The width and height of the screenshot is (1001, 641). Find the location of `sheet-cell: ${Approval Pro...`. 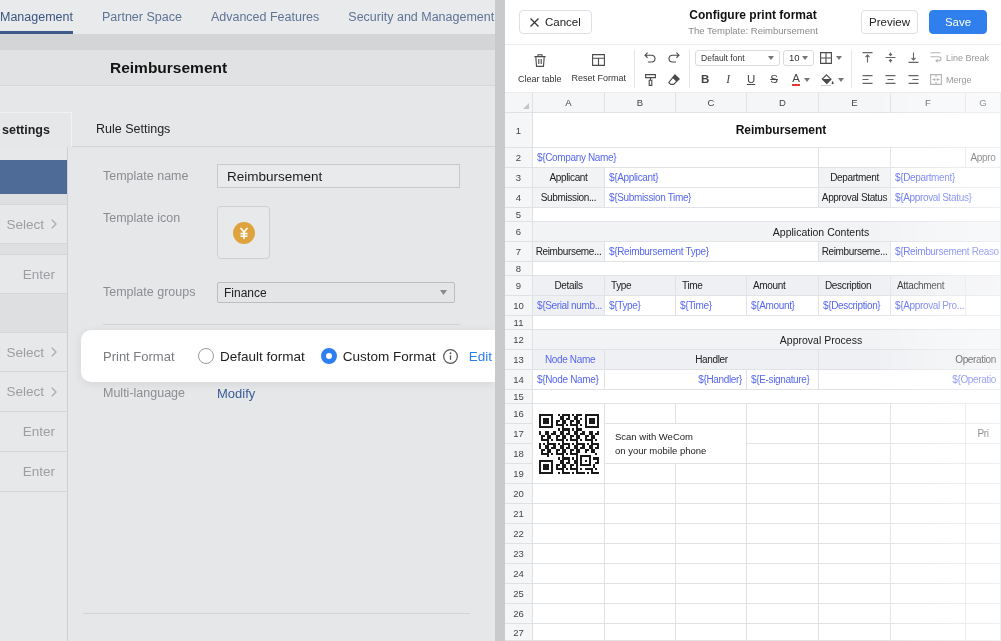

sheet-cell: ${Approval Pro... is located at coordinates (928, 306).